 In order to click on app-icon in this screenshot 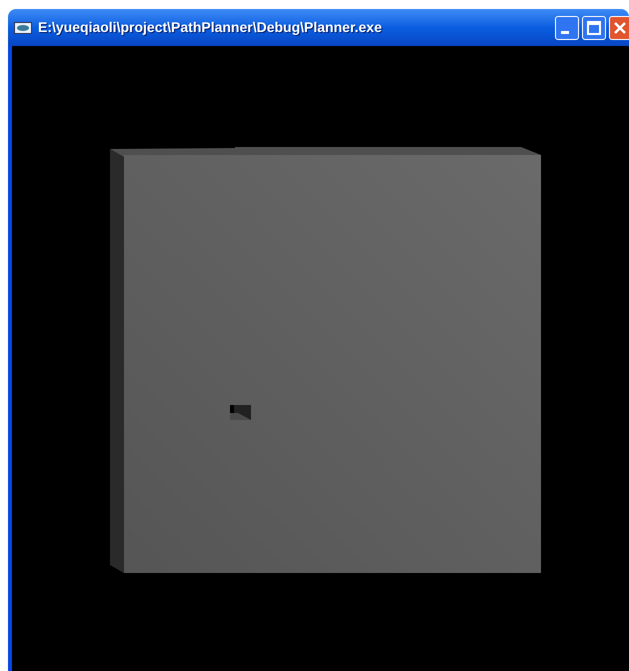, I will do `click(23, 28)`.